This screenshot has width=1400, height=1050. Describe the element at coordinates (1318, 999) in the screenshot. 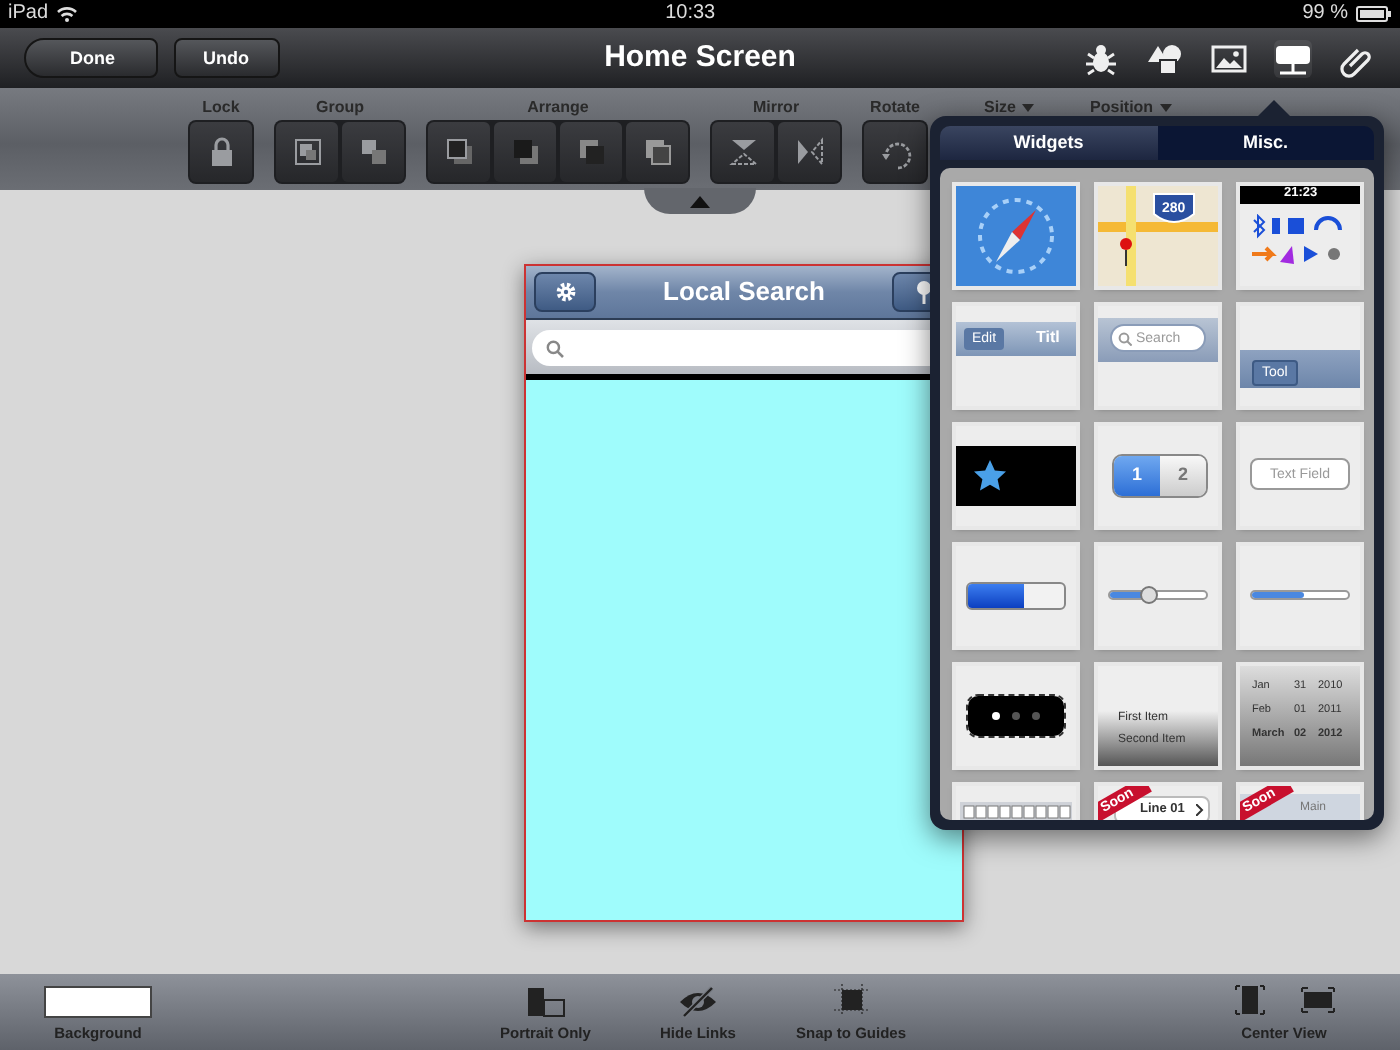

I see `landscape-frame-icon` at that location.